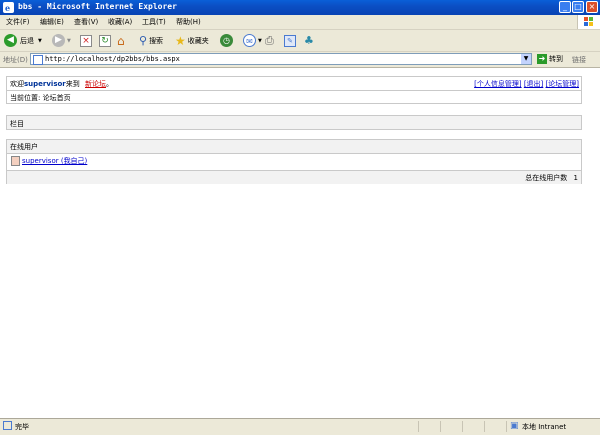 The width and height of the screenshot is (600, 435). Describe the element at coordinates (300, 426) in the screenshot. I see `status-bar: 完毕 ▣ 本地 Intranet` at that location.